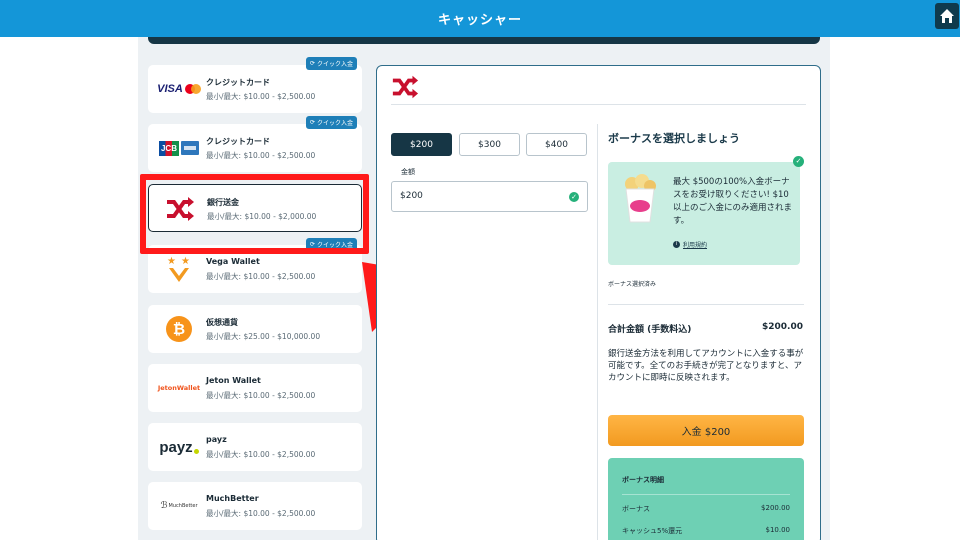  Describe the element at coordinates (232, 498) in the screenshot. I see `method-name: MuchBetter` at that location.